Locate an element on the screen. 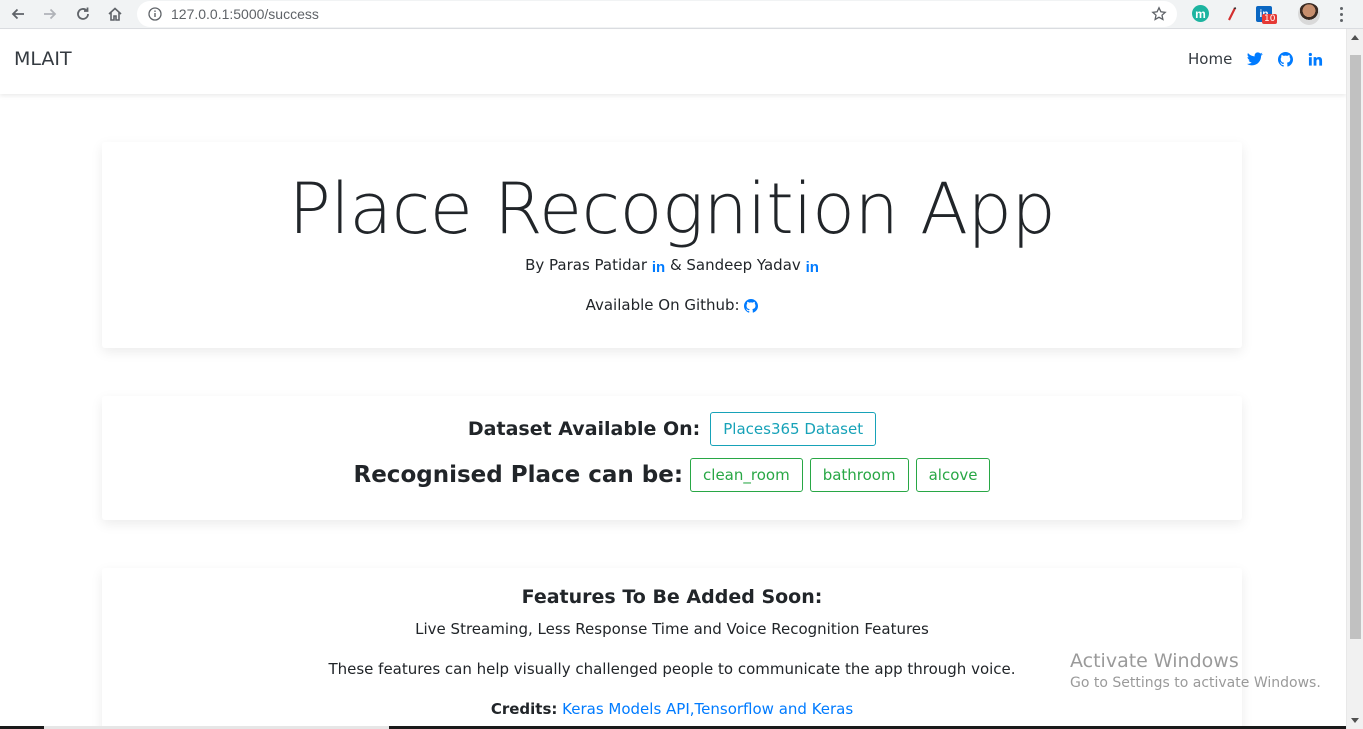 The width and height of the screenshot is (1363, 729). lasso-icon is located at coordinates (1232, 14).